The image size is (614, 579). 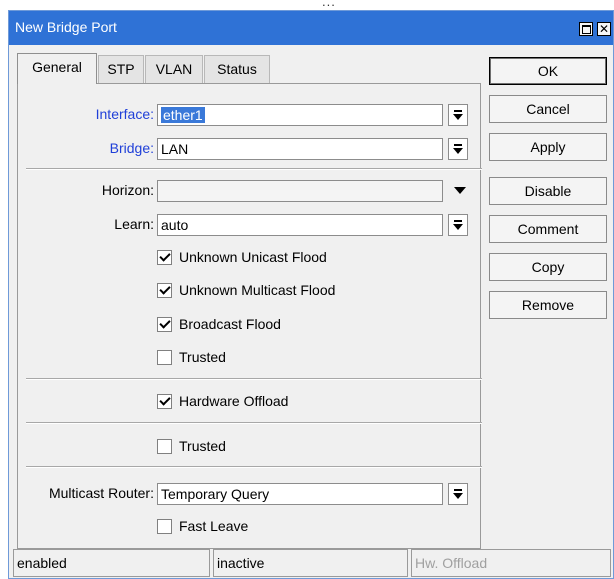 What do you see at coordinates (548, 267) in the screenshot?
I see `copy-button: Copy` at bounding box center [548, 267].